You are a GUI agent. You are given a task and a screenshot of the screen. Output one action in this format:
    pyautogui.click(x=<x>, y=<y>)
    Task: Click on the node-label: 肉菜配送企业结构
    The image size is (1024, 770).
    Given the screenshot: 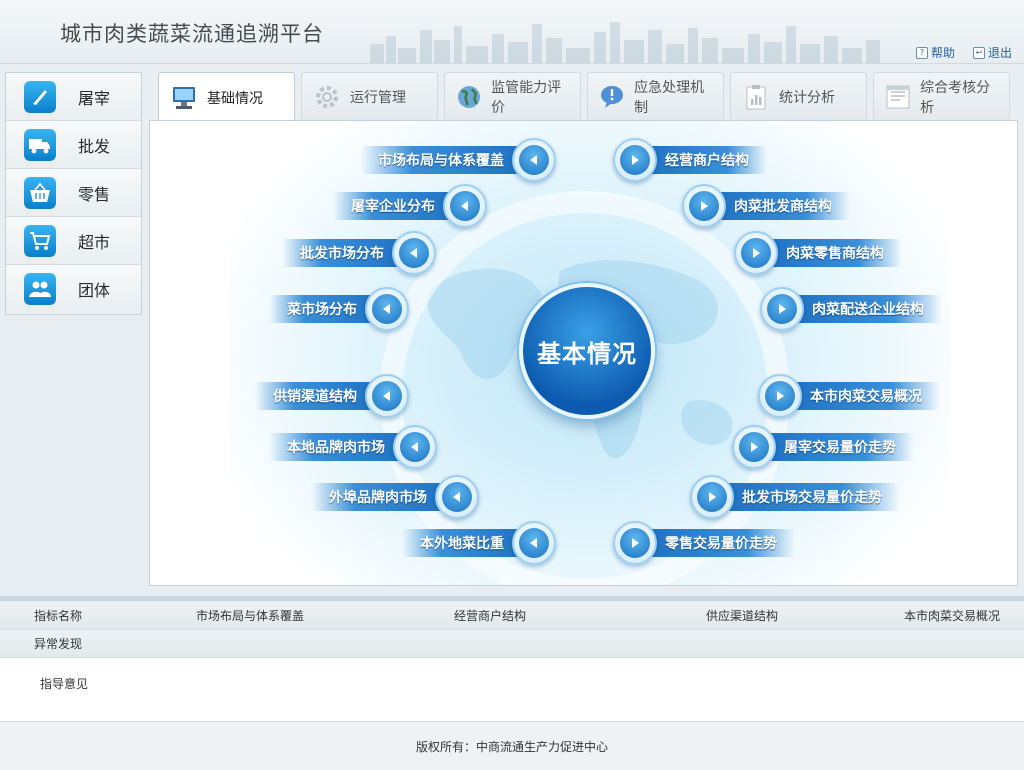 What is the action you would take?
    pyautogui.click(x=862, y=309)
    